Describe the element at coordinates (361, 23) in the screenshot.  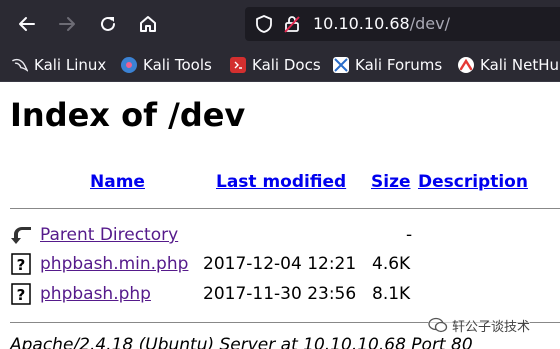
I see `url-host: 10.10.10.68` at that location.